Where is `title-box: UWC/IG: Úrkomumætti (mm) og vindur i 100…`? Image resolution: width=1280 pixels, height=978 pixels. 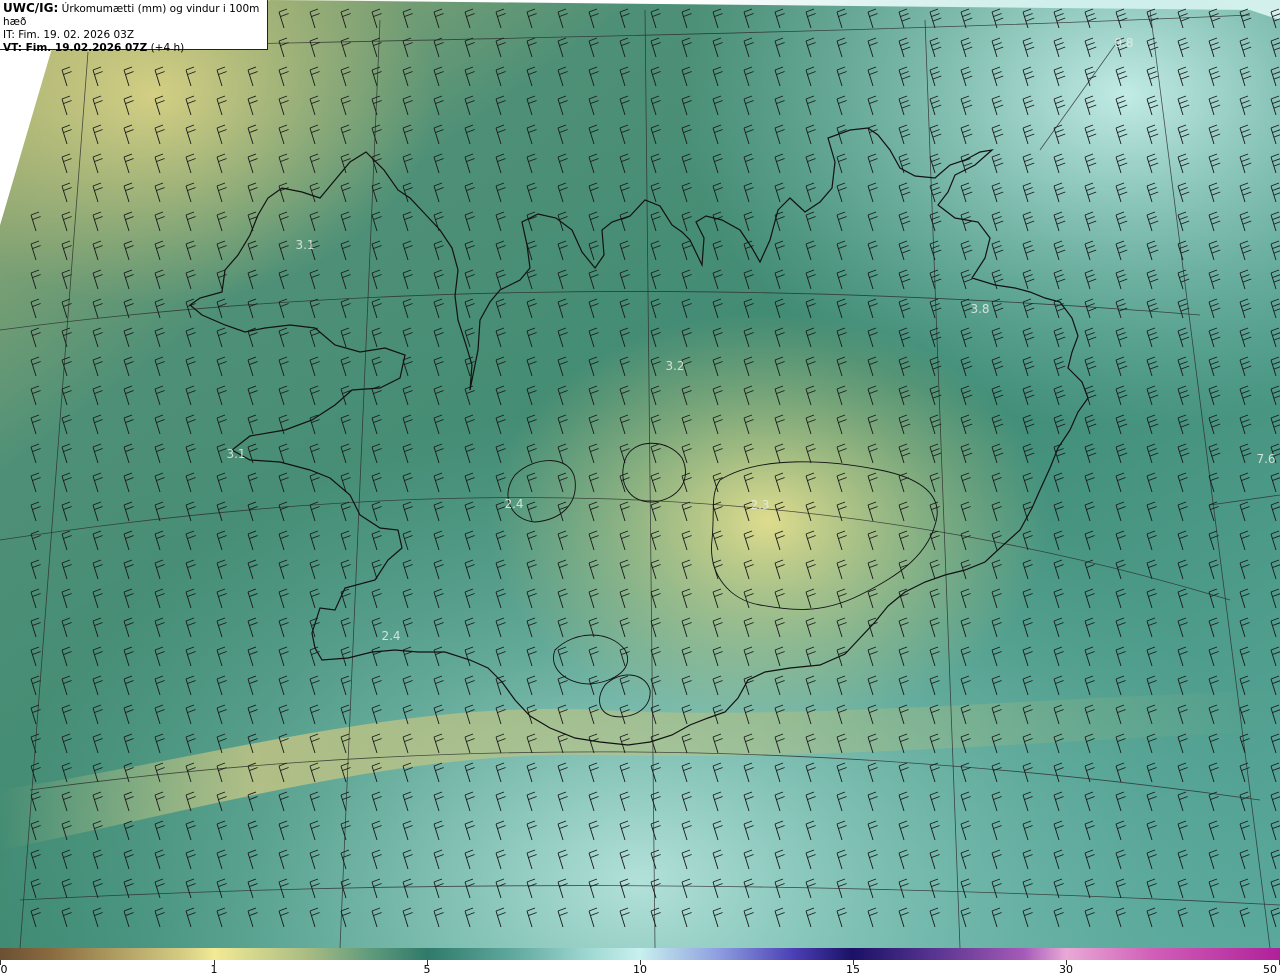 title-box: UWC/IG: Úrkomumætti (mm) og vindur i 100… is located at coordinates (134, 27).